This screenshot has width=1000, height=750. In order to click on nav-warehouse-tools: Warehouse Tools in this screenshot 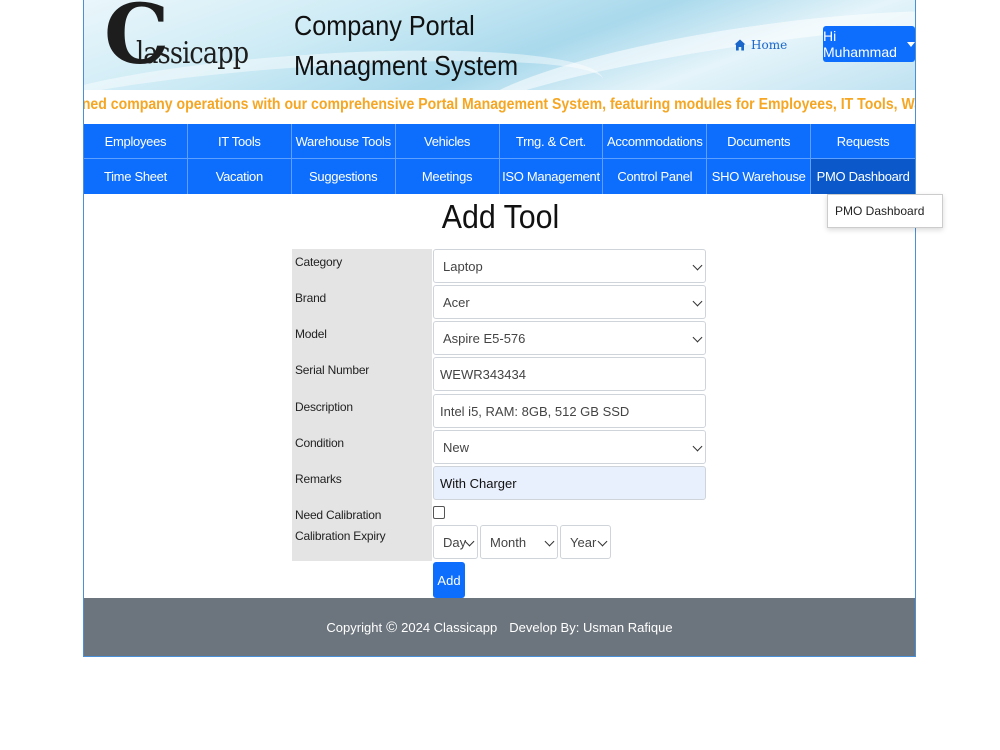, I will do `click(343, 141)`.